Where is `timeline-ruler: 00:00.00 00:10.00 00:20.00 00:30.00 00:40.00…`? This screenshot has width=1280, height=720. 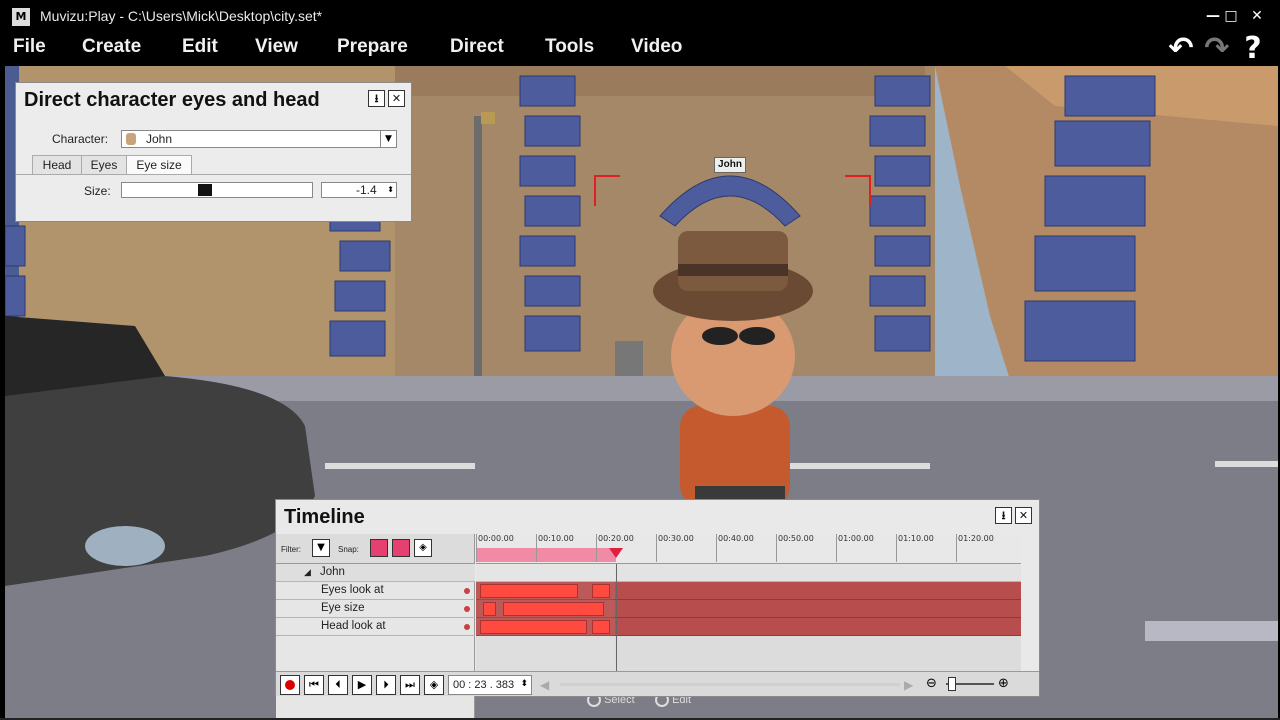
timeline-ruler: 00:00.00 00:10.00 00:20.00 00:30.00 00:40.00… is located at coordinates (748, 549).